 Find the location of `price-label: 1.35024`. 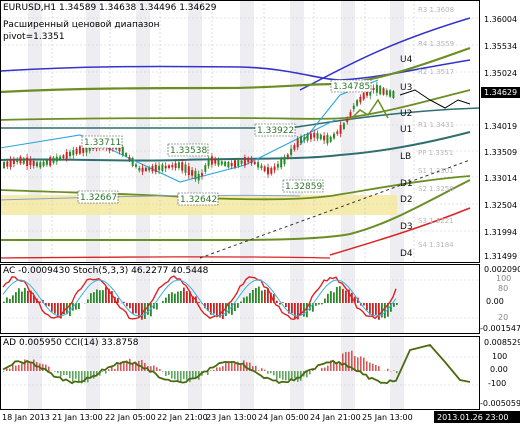

price-label: 1.35024 is located at coordinates (500, 73).